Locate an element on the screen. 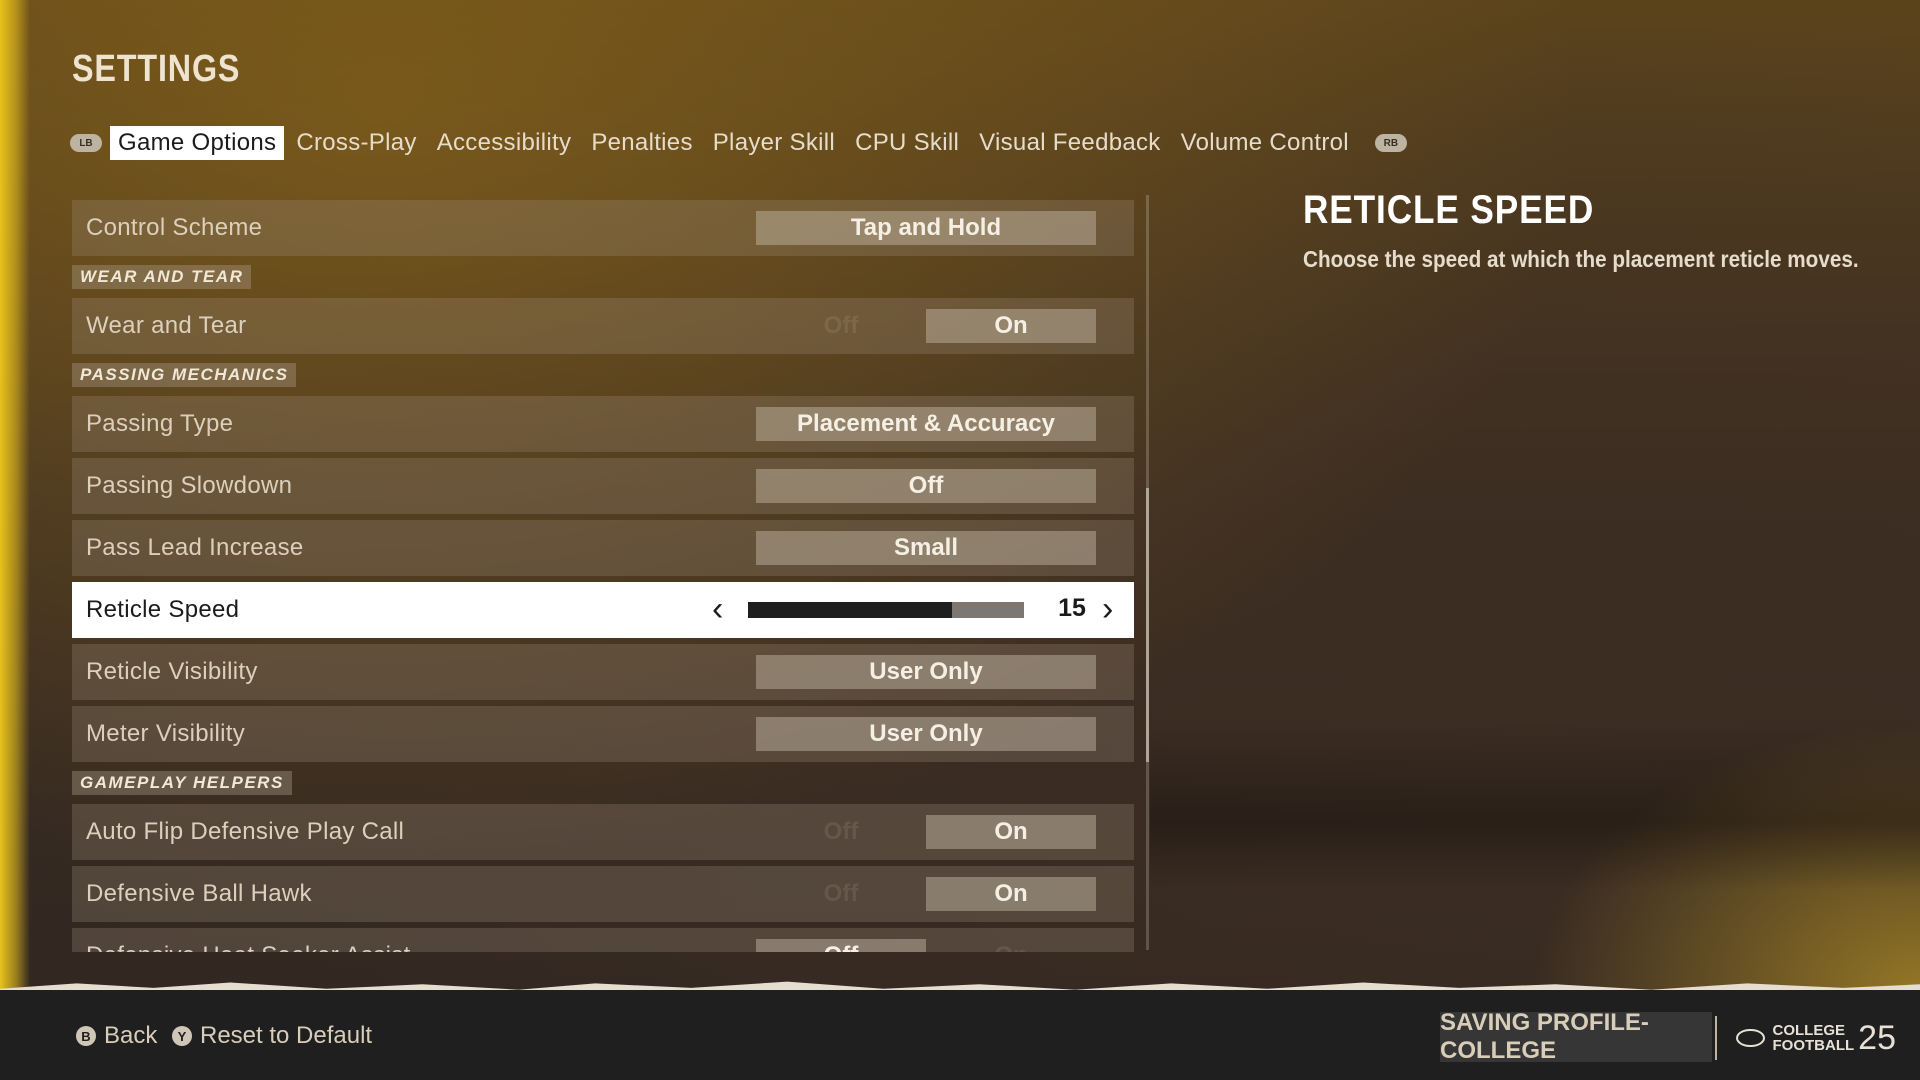 This screenshot has width=1920, height=1080. tab-cpu-skill: CPU Skill is located at coordinates (907, 143).